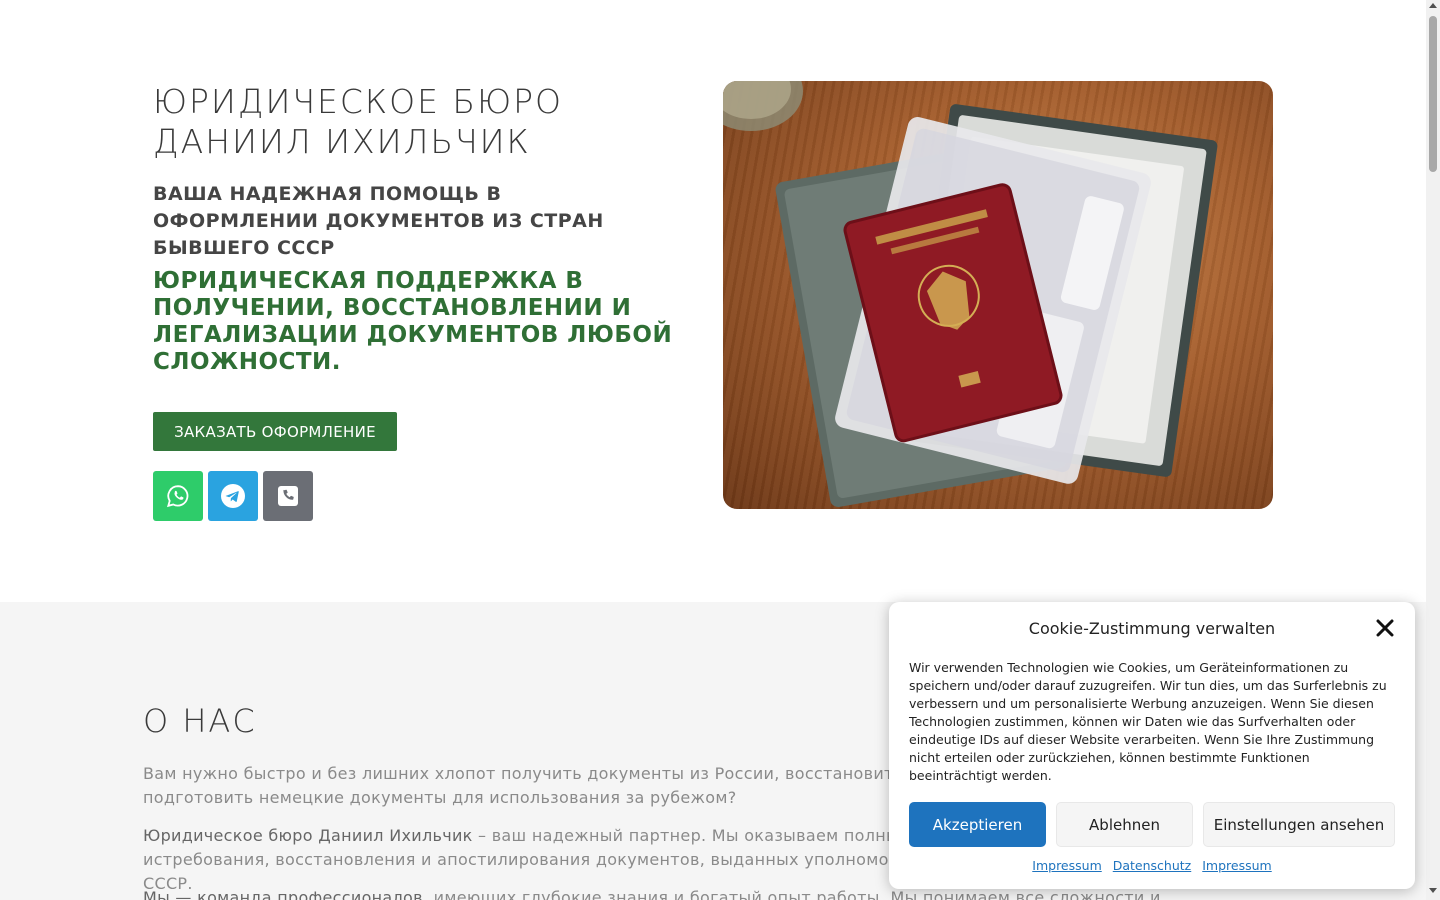 The height and width of the screenshot is (900, 1440). I want to click on close-icon, so click(1385, 628).